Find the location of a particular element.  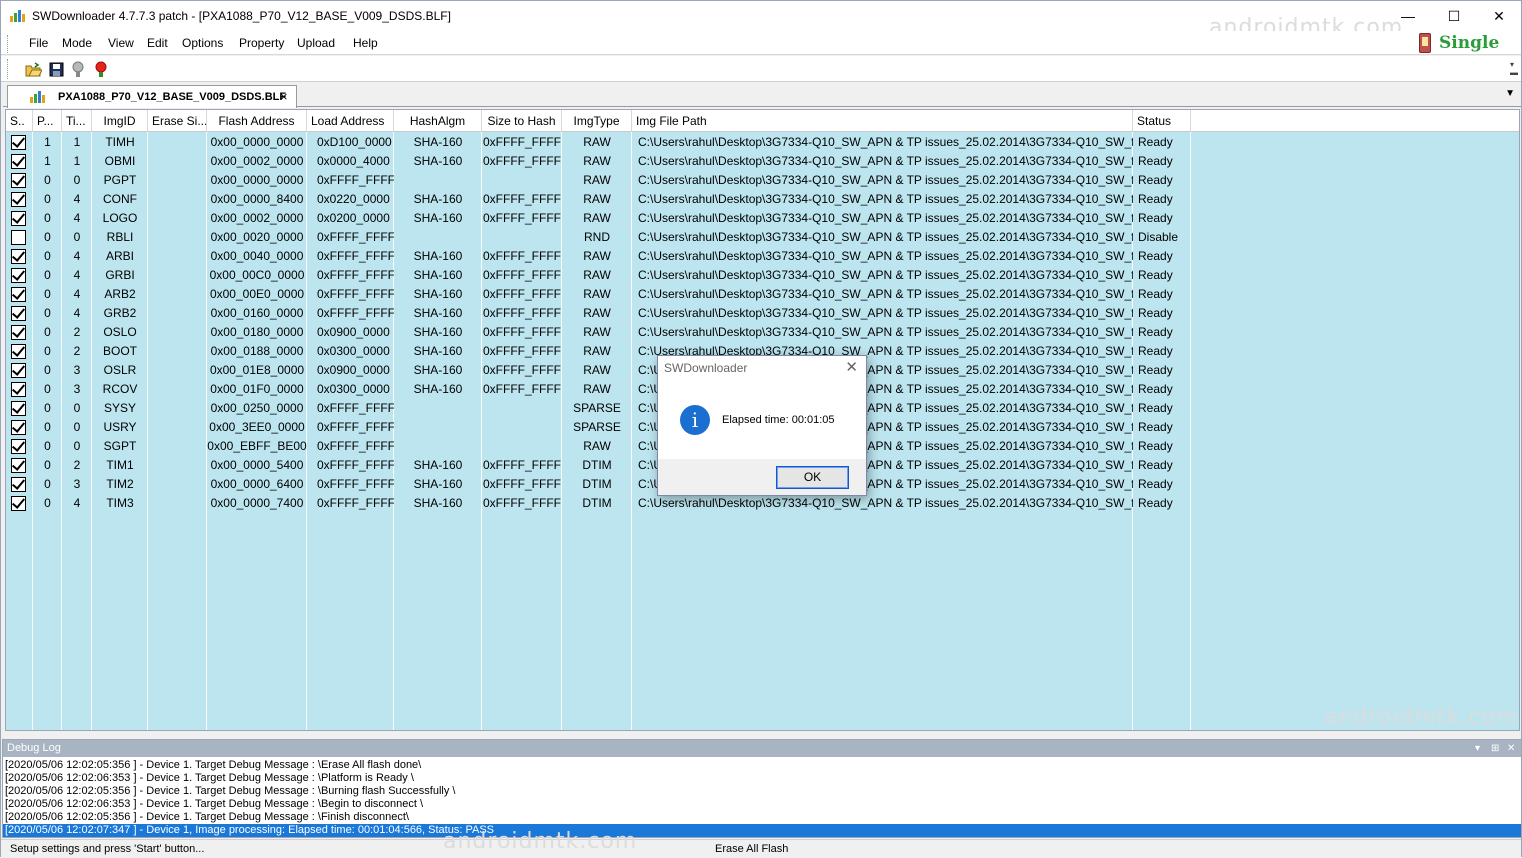

toolbar-overflow-icon: ▾ ▬ is located at coordinates (1514, 69).